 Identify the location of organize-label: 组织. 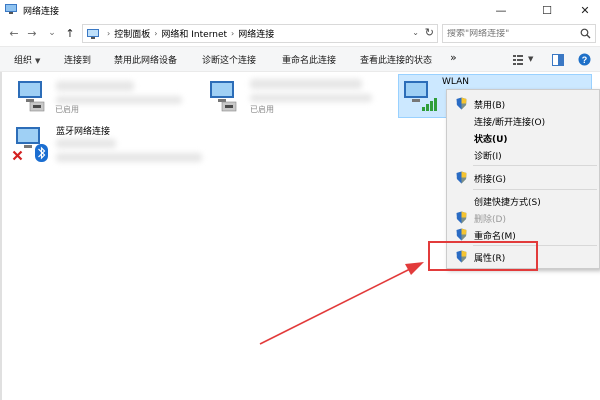
(23, 61).